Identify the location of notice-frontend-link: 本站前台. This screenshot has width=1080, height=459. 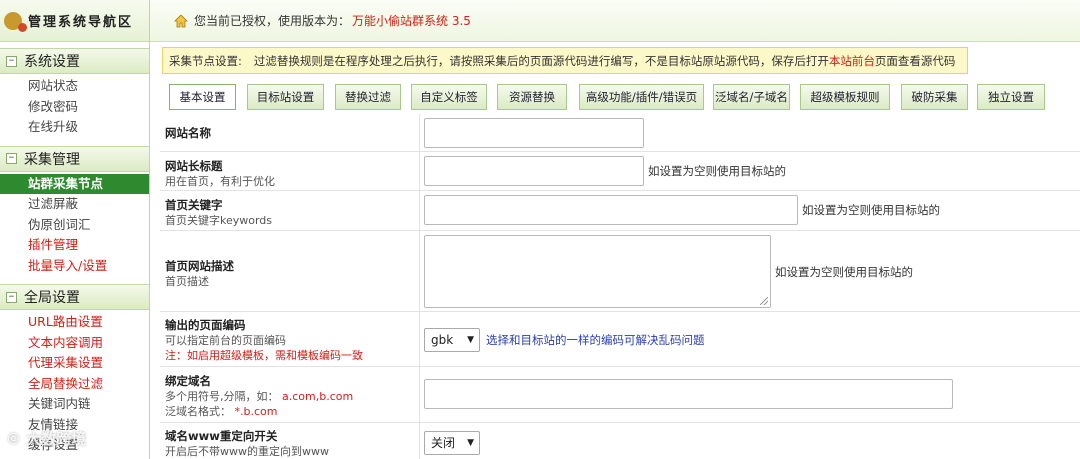
(852, 61).